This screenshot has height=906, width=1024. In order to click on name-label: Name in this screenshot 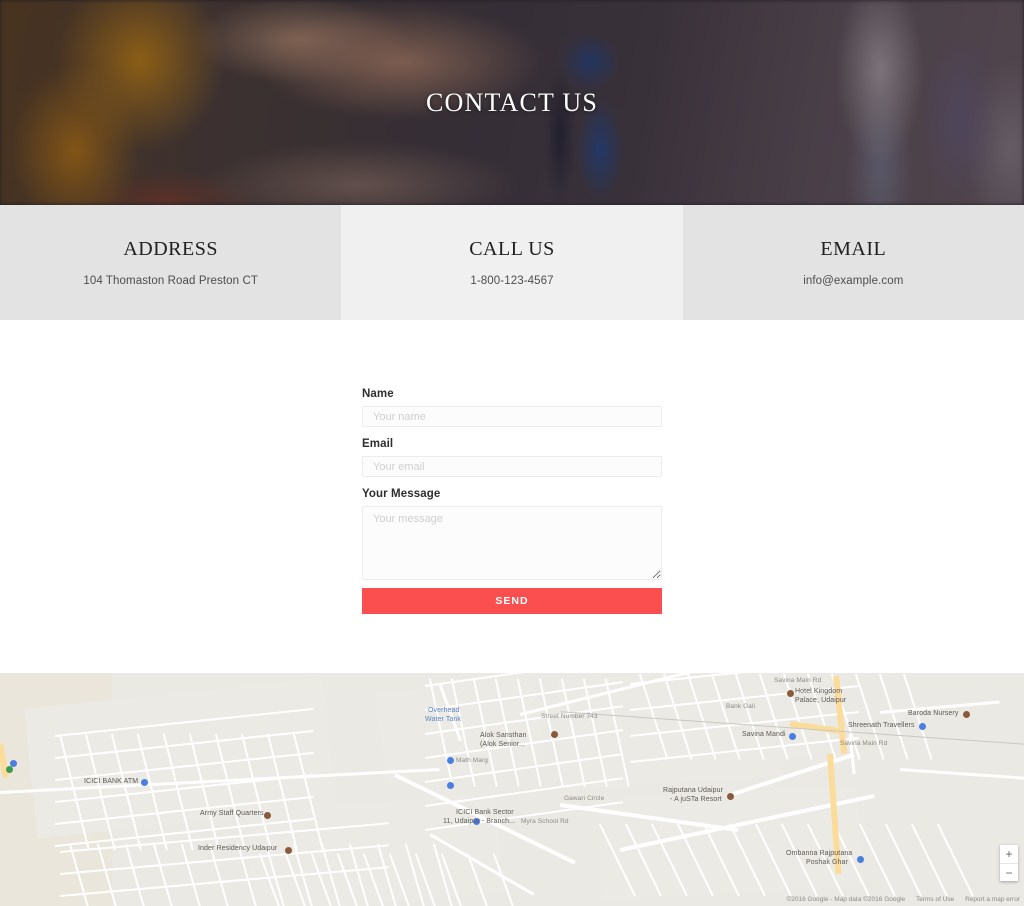, I will do `click(378, 394)`.